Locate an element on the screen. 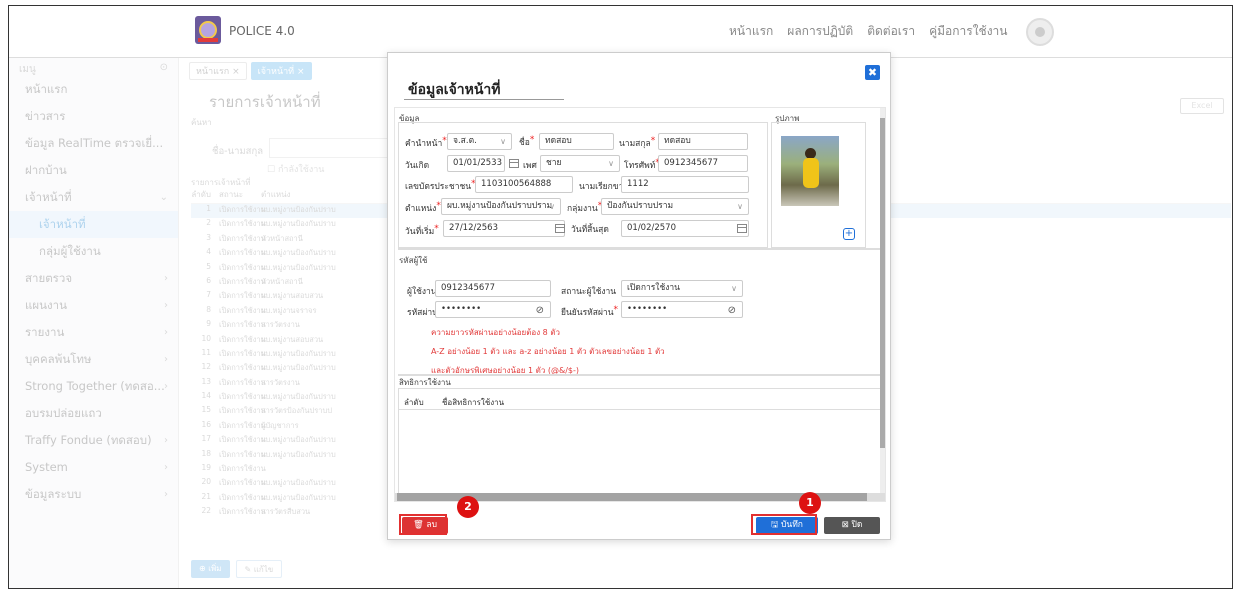 This screenshot has width=1241, height=594. upload-photo-icon: + is located at coordinates (849, 234).